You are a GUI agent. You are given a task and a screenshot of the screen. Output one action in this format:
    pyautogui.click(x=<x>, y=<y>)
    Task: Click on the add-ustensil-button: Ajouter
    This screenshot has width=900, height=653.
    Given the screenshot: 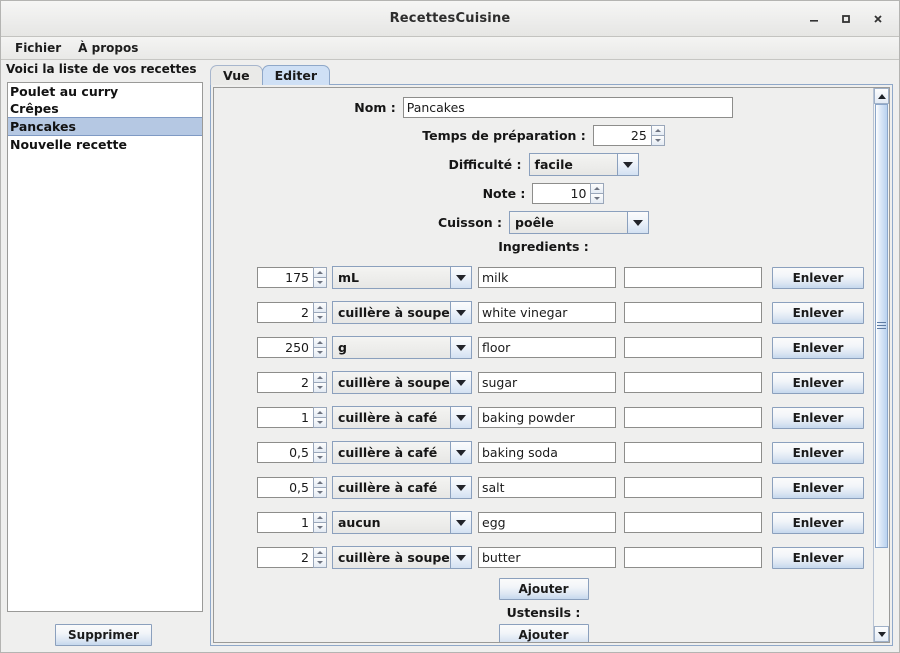 What is the action you would take?
    pyautogui.click(x=543, y=633)
    